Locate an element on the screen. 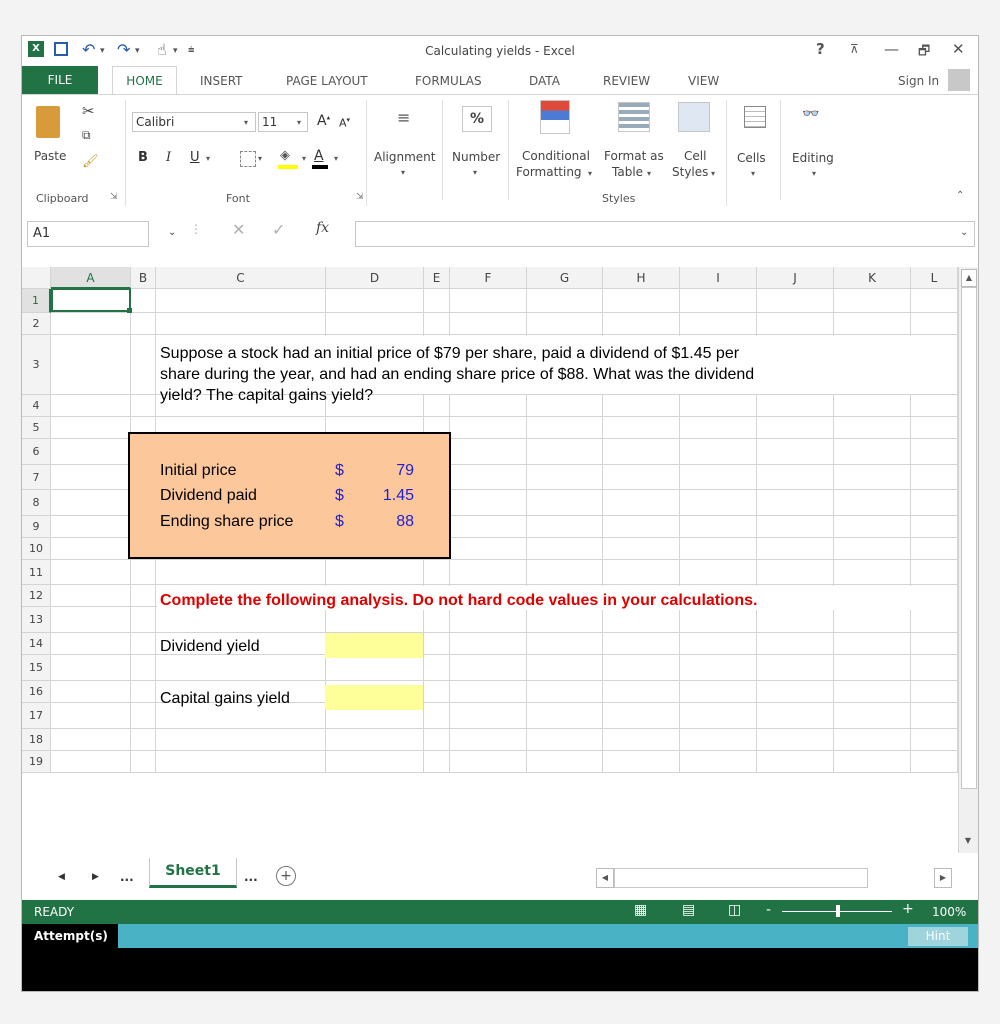 Image resolution: width=1000 pixels, height=1024 pixels. paste-button: Paste is located at coordinates (50, 156).